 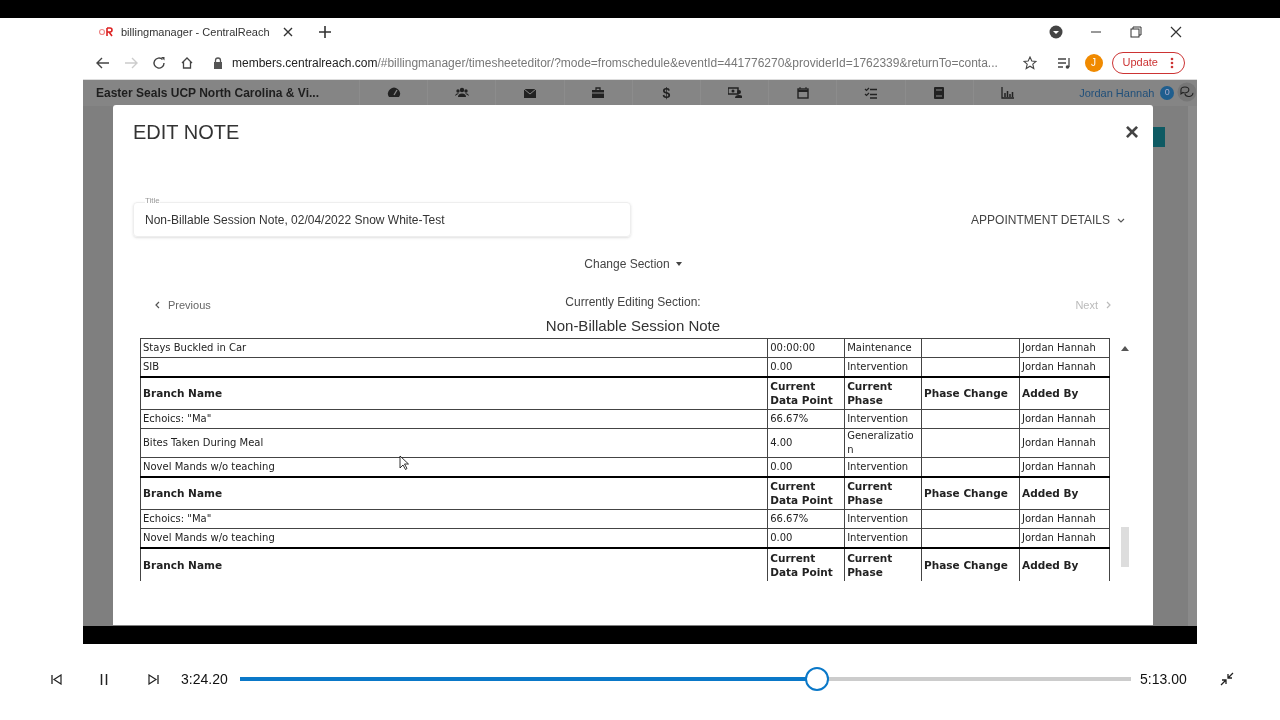 I want to click on users-icon, so click(x=461, y=93).